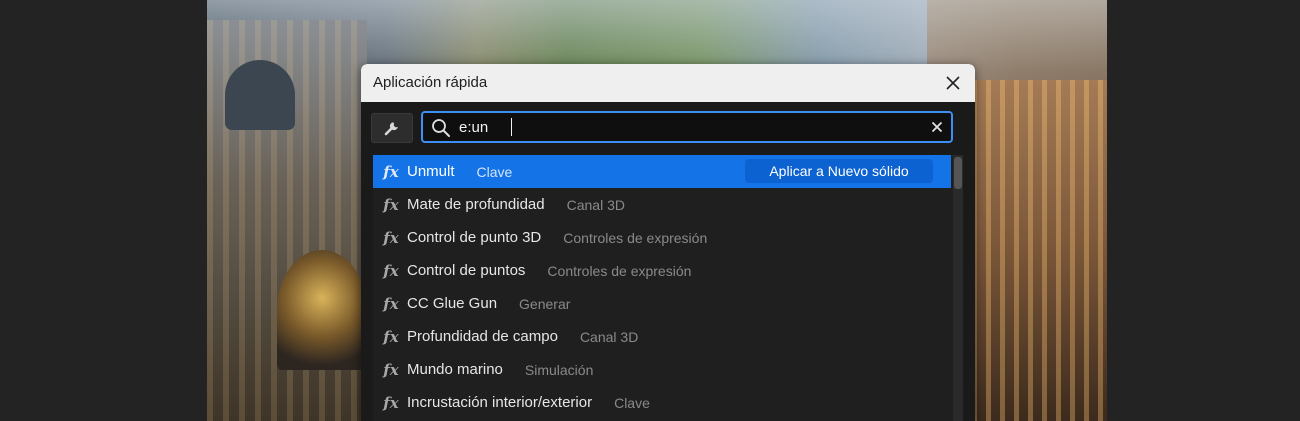 The height and width of the screenshot is (421, 1300). What do you see at coordinates (322, 310) in the screenshot?
I see `background-golden-dome` at bounding box center [322, 310].